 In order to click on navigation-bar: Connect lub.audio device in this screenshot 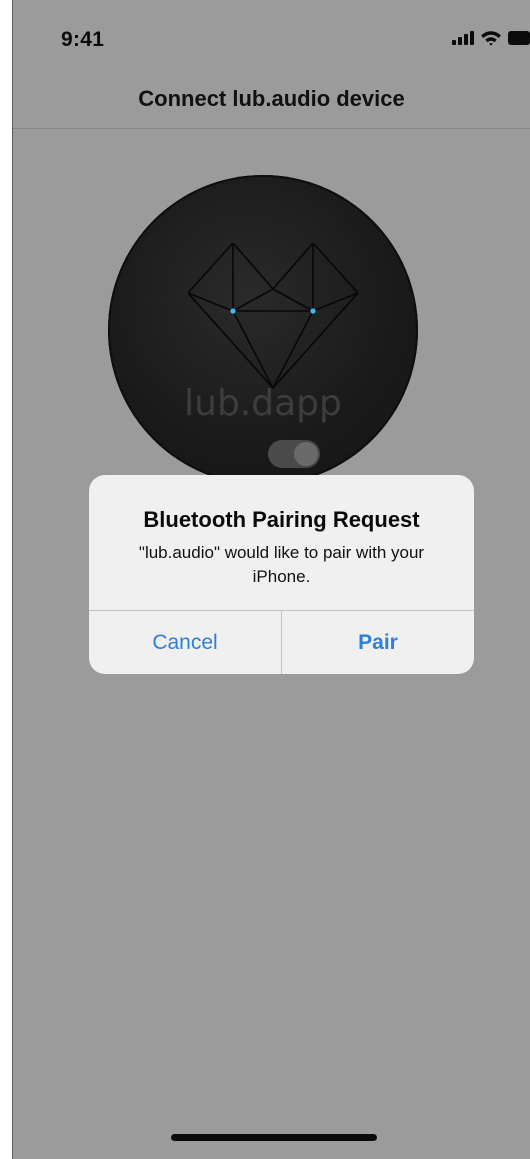, I will do `click(271, 99)`.